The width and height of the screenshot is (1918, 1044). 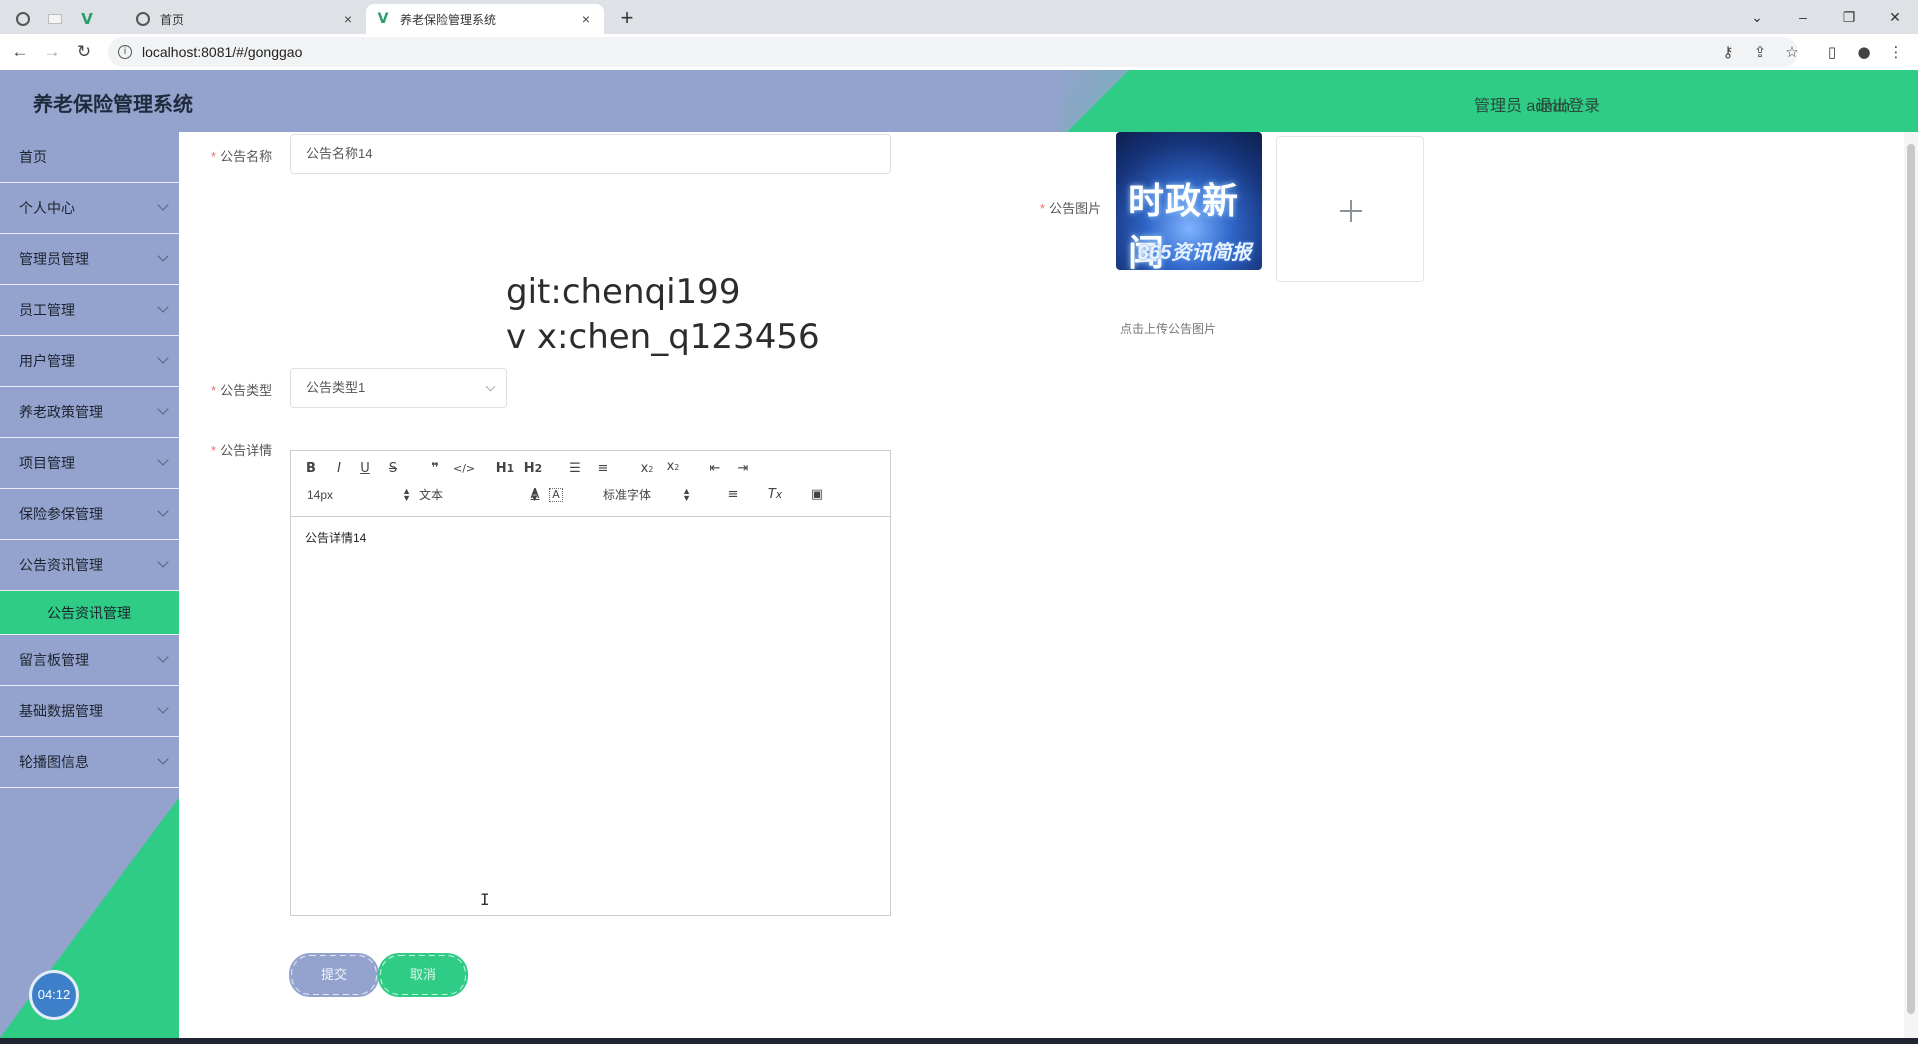 I want to click on sidebar-subitem-announcements: 公告资讯管理, so click(x=89, y=613).